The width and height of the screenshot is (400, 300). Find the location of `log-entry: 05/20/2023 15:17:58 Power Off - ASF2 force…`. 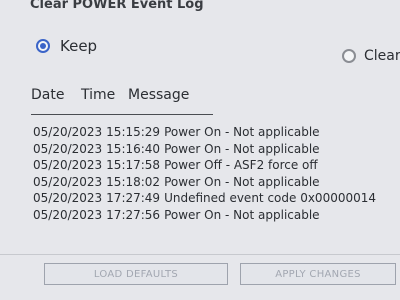

log-entry: 05/20/2023 15:17:58 Power Off - ASF2 force… is located at coordinates (206, 165).